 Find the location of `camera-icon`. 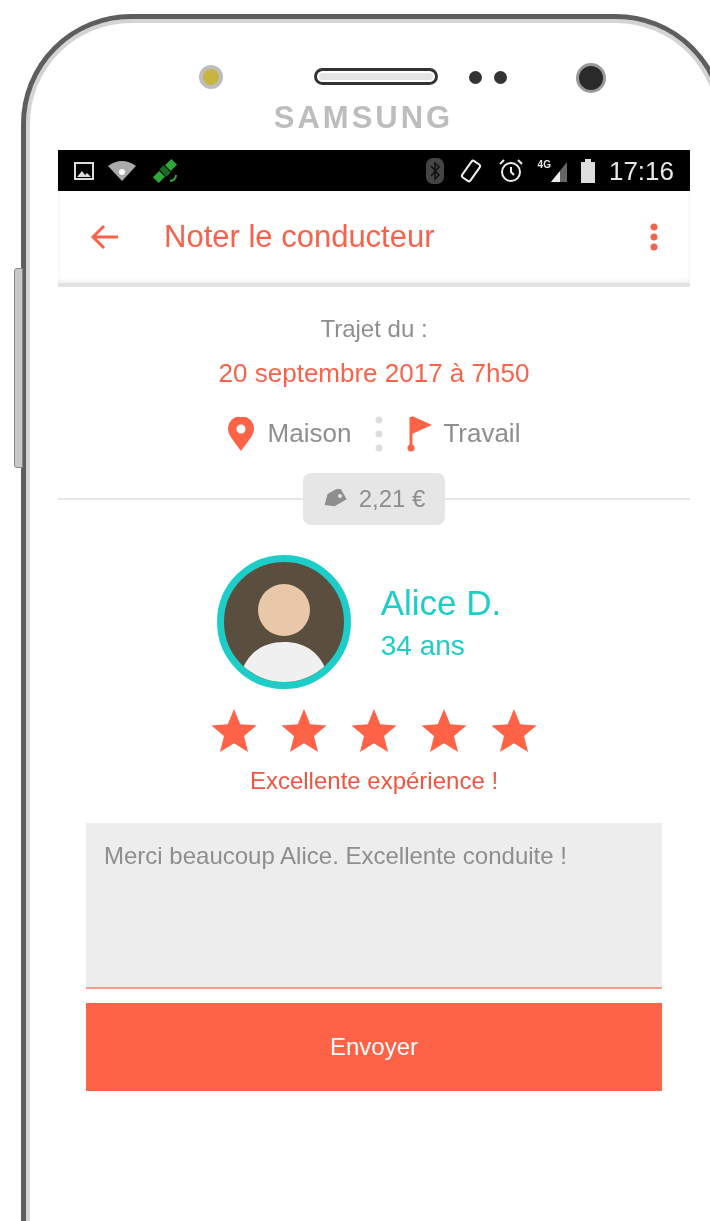

camera-icon is located at coordinates (591, 78).